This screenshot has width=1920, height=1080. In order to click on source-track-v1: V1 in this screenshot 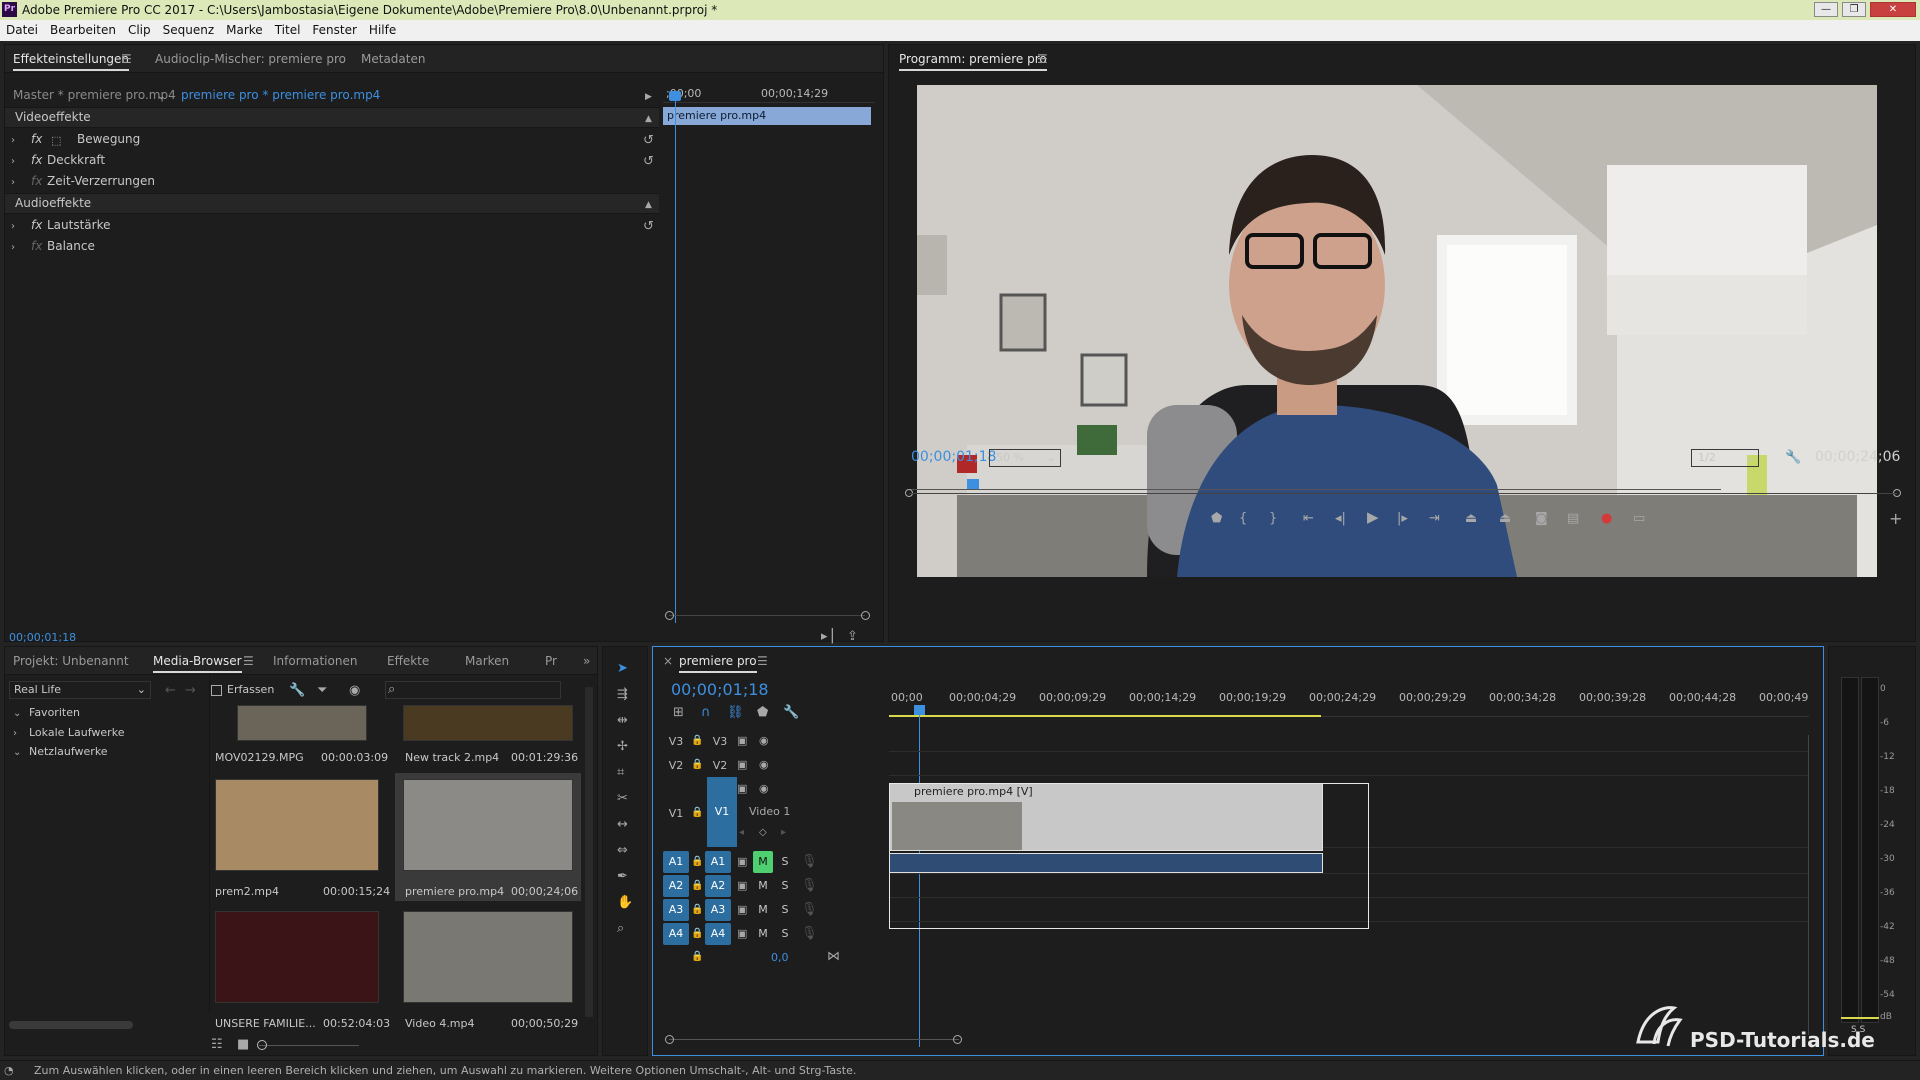, I will do `click(676, 814)`.